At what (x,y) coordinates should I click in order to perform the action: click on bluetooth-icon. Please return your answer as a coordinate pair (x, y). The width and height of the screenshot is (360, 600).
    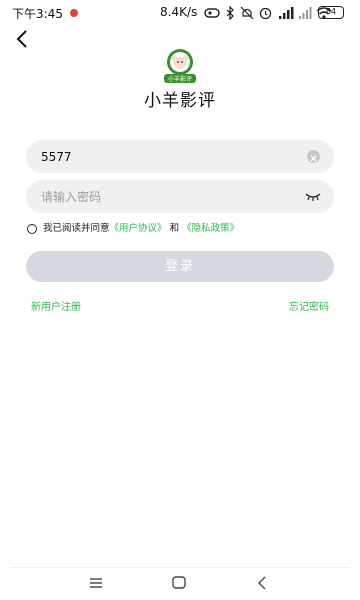
    Looking at the image, I should click on (230, 13).